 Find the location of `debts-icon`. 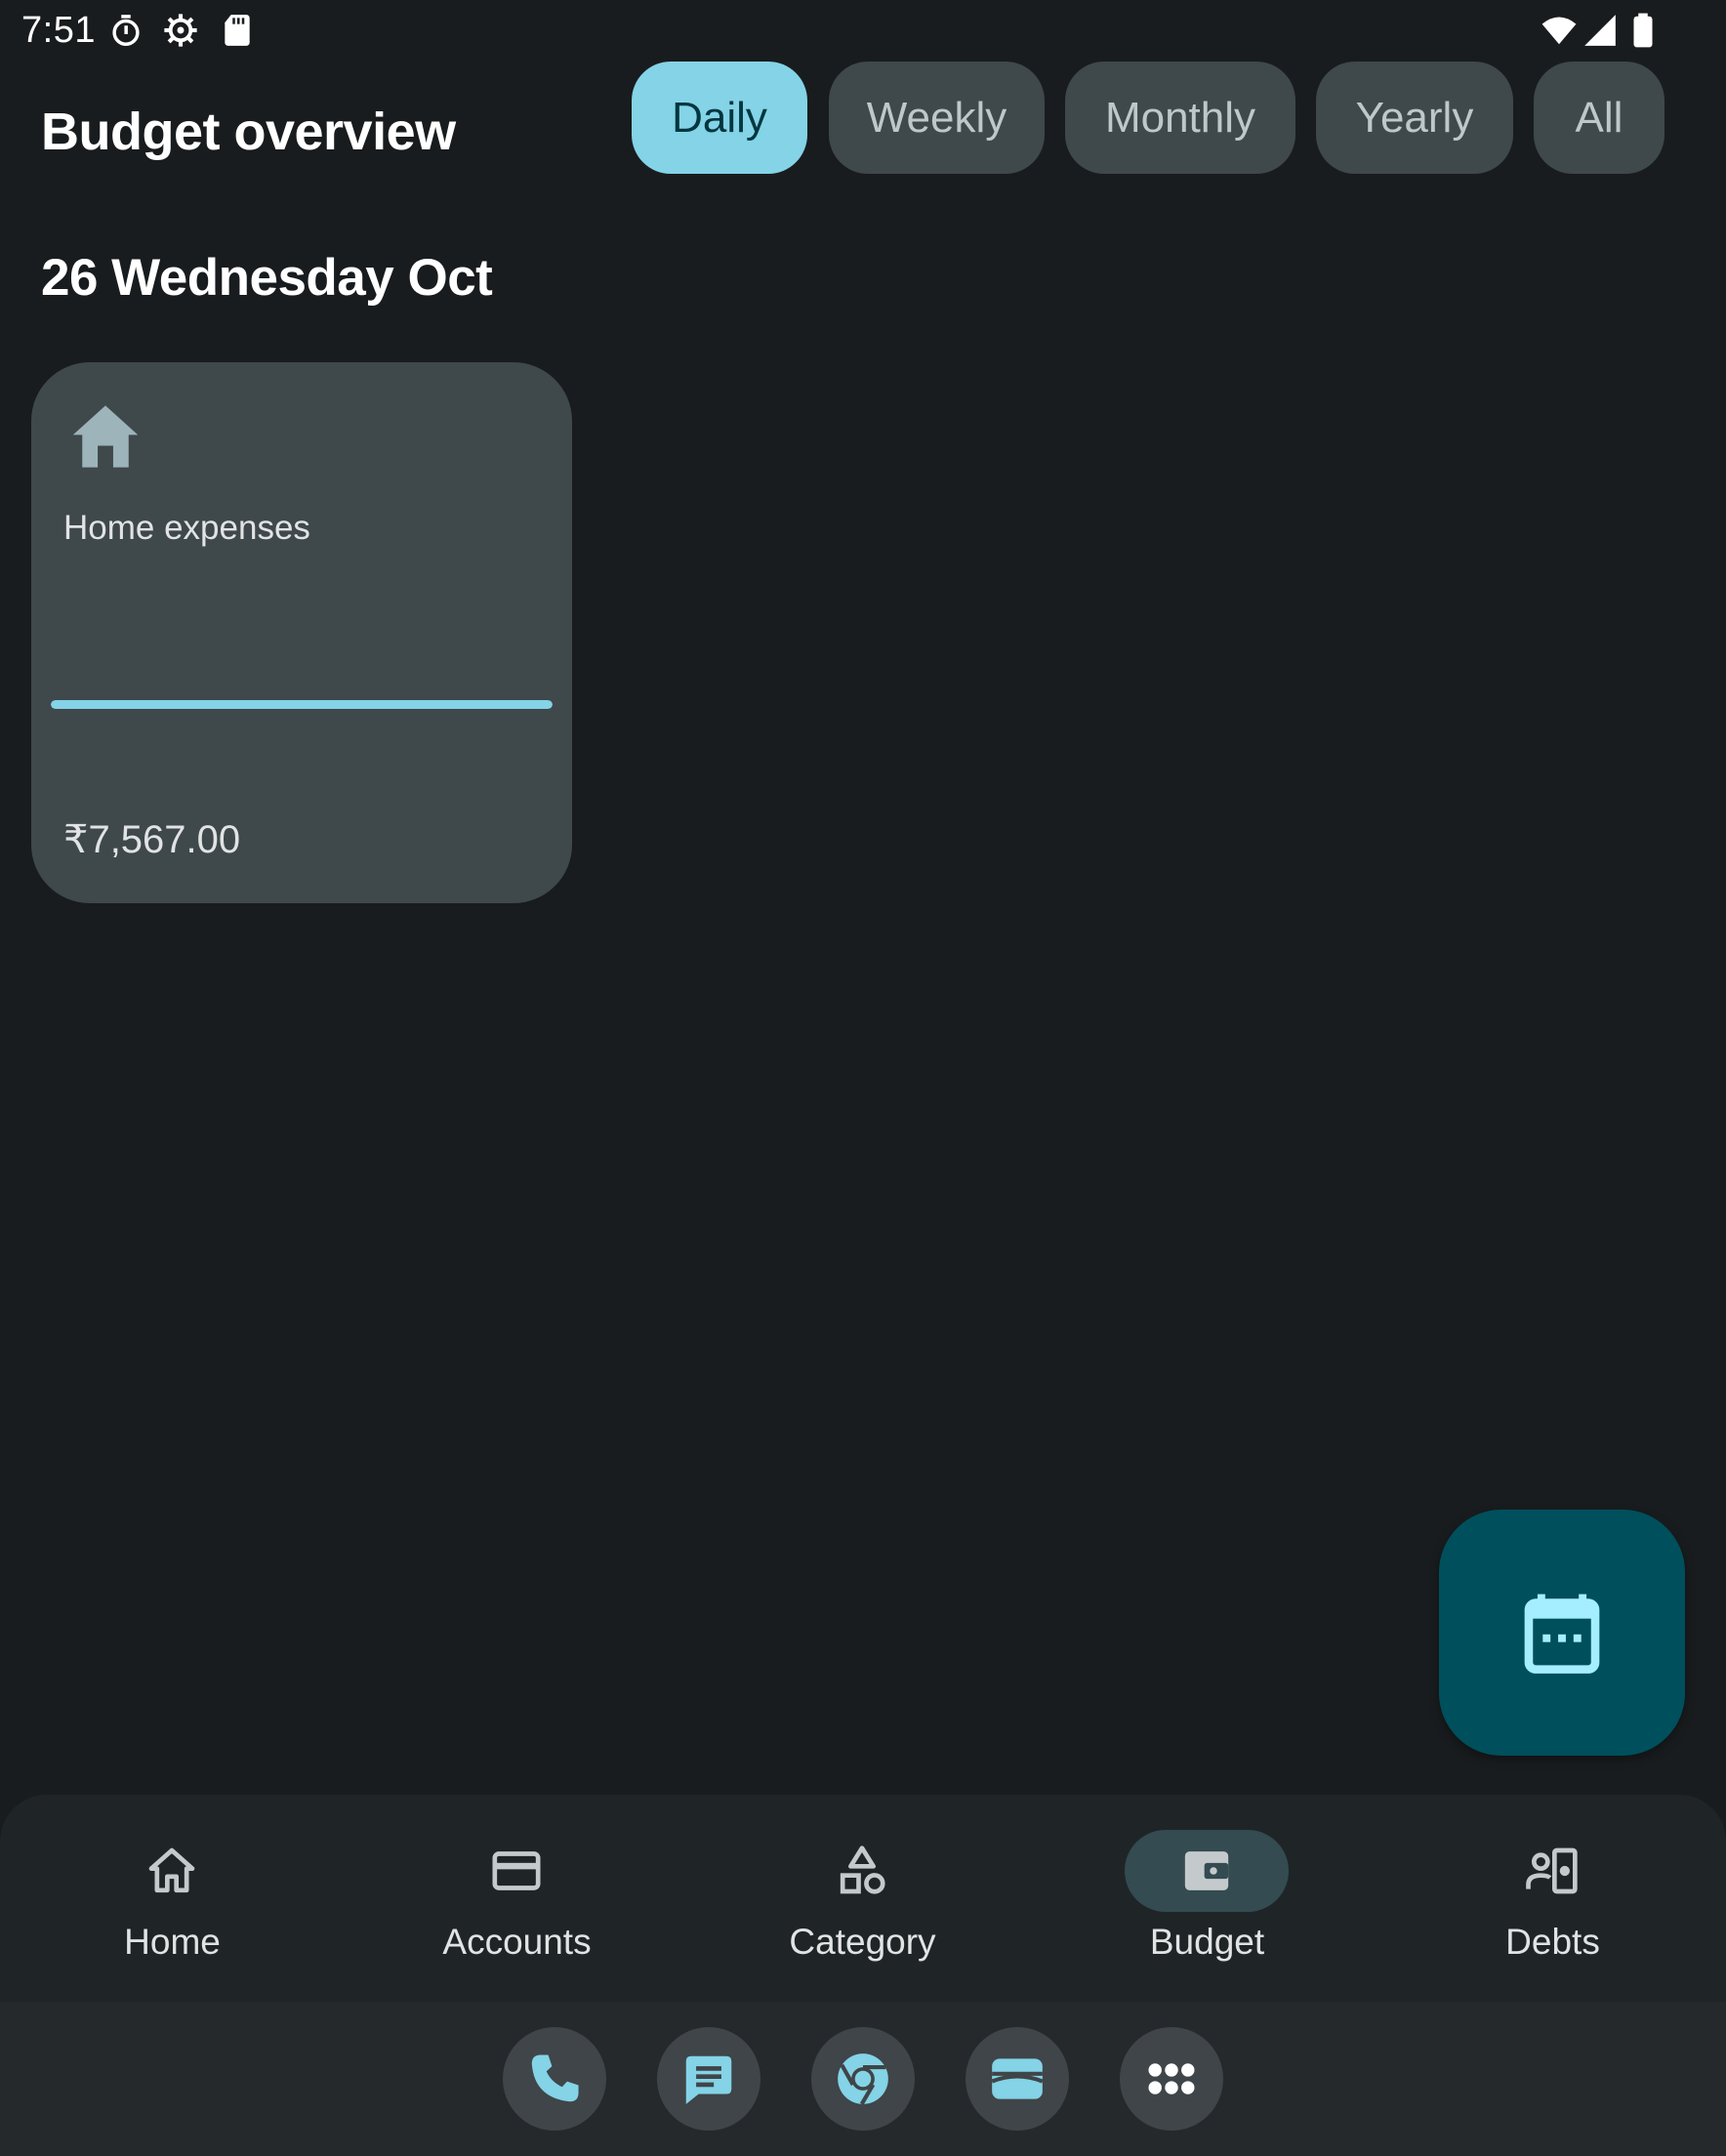

debts-icon is located at coordinates (1552, 1871).